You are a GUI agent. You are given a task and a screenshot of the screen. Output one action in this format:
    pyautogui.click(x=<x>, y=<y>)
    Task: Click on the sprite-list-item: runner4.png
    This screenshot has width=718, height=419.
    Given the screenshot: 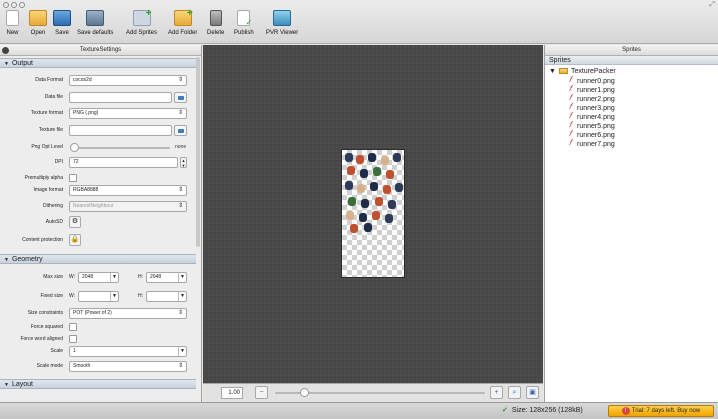 What is the action you would take?
    pyautogui.click(x=592, y=116)
    